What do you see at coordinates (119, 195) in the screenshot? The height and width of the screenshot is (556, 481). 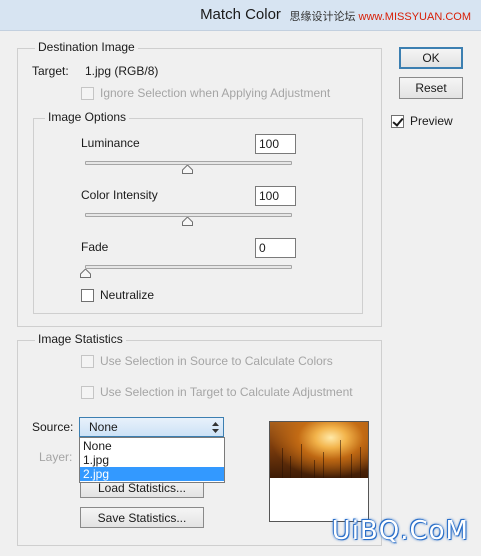 I see `color-intensity-label: Color Intensity` at bounding box center [119, 195].